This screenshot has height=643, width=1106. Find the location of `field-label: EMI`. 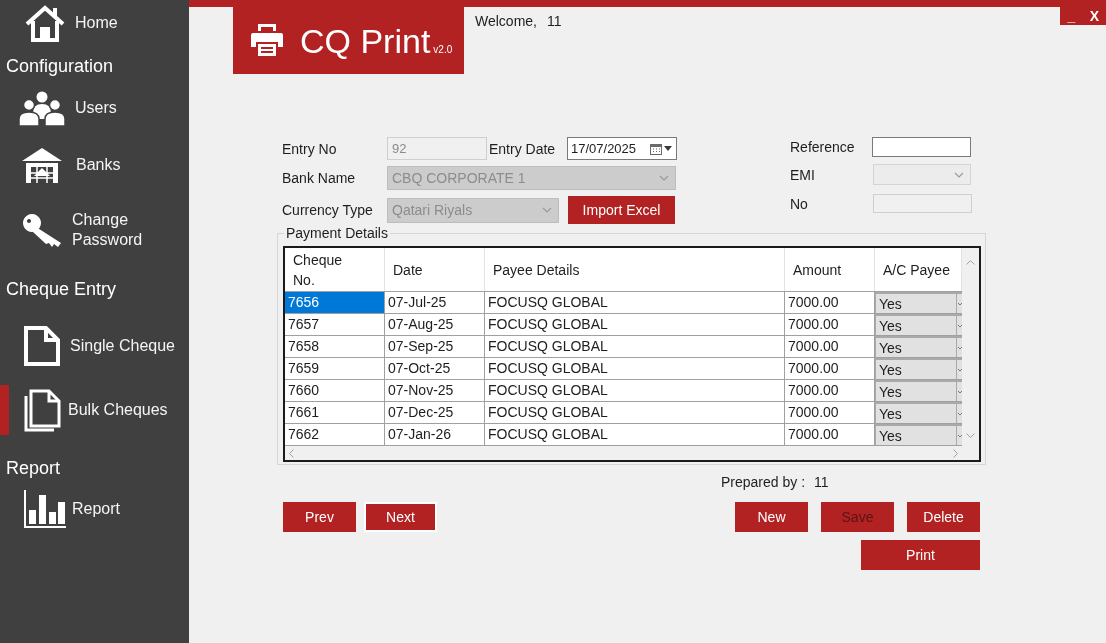

field-label: EMI is located at coordinates (803, 174).